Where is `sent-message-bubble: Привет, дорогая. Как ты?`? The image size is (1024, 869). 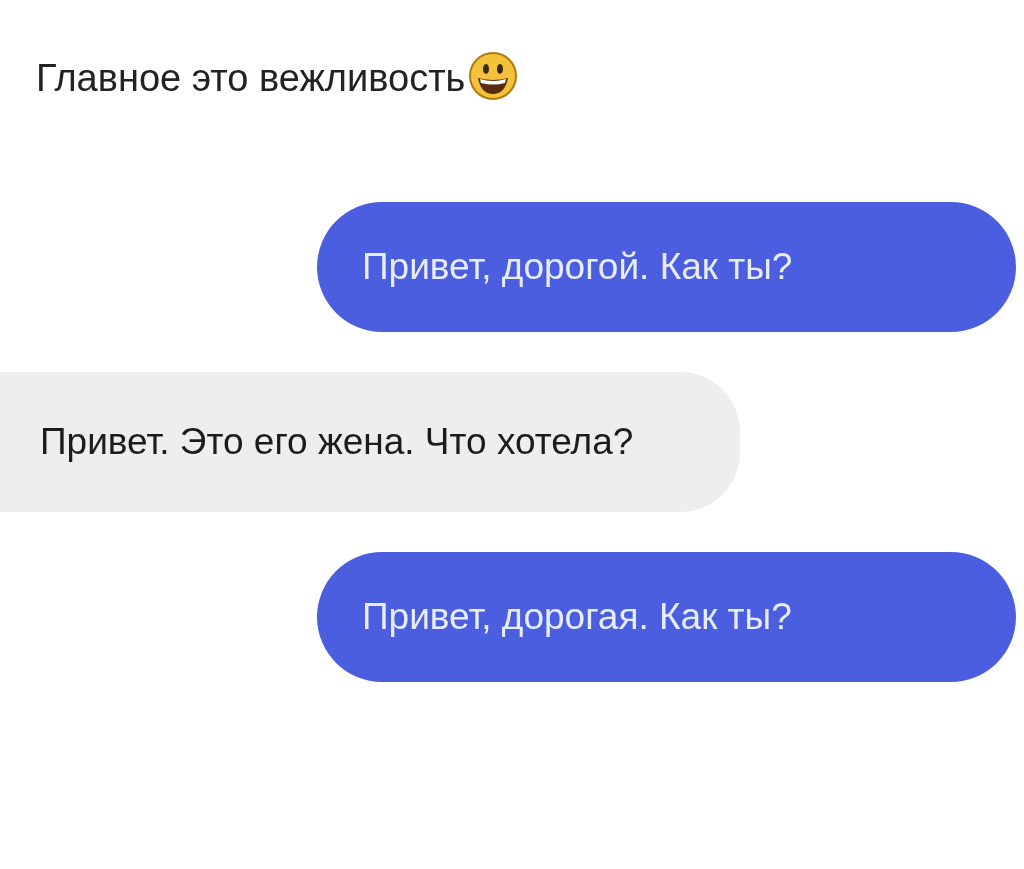 sent-message-bubble: Привет, дорогая. Как ты? is located at coordinates (666, 617).